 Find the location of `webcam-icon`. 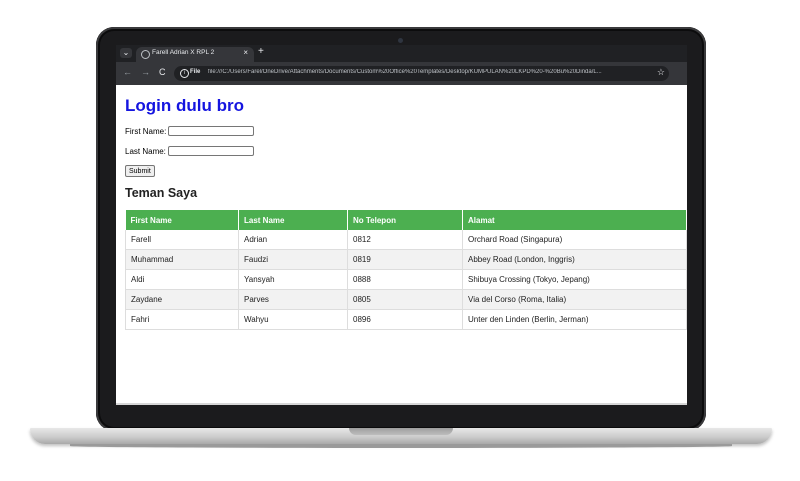

webcam-icon is located at coordinates (400, 40).